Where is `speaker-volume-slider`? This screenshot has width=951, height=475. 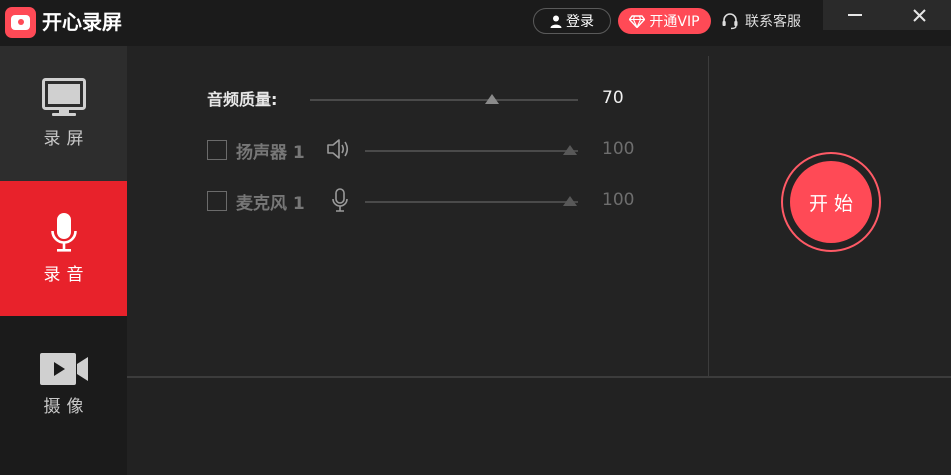 speaker-volume-slider is located at coordinates (471, 151).